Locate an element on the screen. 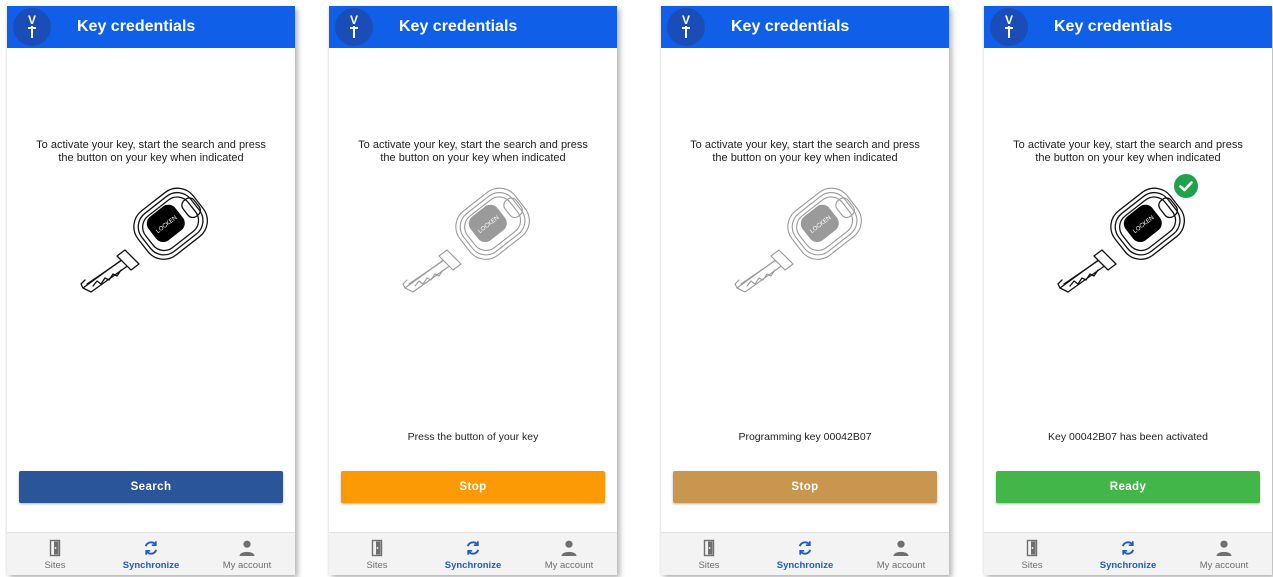 The width and height of the screenshot is (1273, 577). status-text: Press the button of your key is located at coordinates (473, 437).